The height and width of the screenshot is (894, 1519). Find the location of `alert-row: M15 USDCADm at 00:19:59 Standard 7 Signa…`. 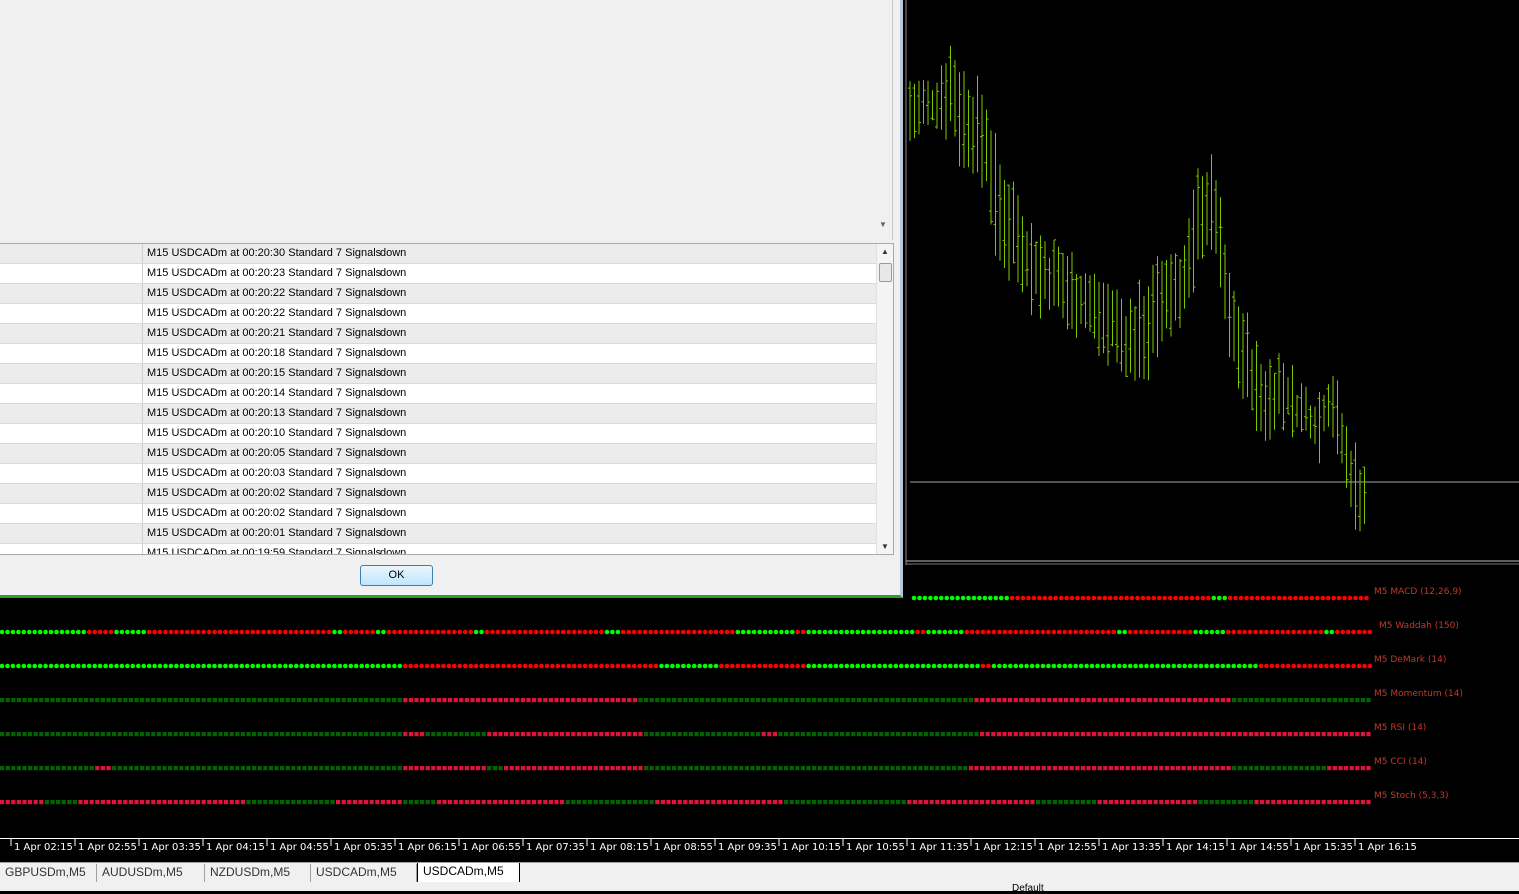

alert-row: M15 USDCADm at 00:19:59 Standard 7 Signa… is located at coordinates (438, 549).